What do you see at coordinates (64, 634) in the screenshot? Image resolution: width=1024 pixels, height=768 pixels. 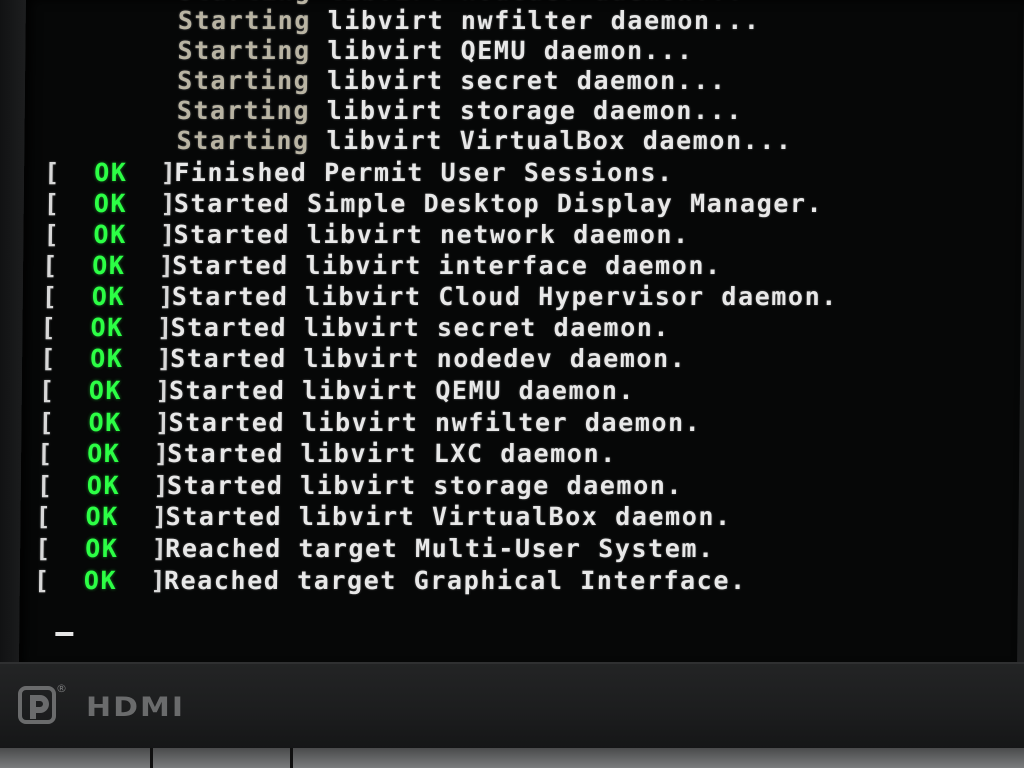 I see `text-cursor` at bounding box center [64, 634].